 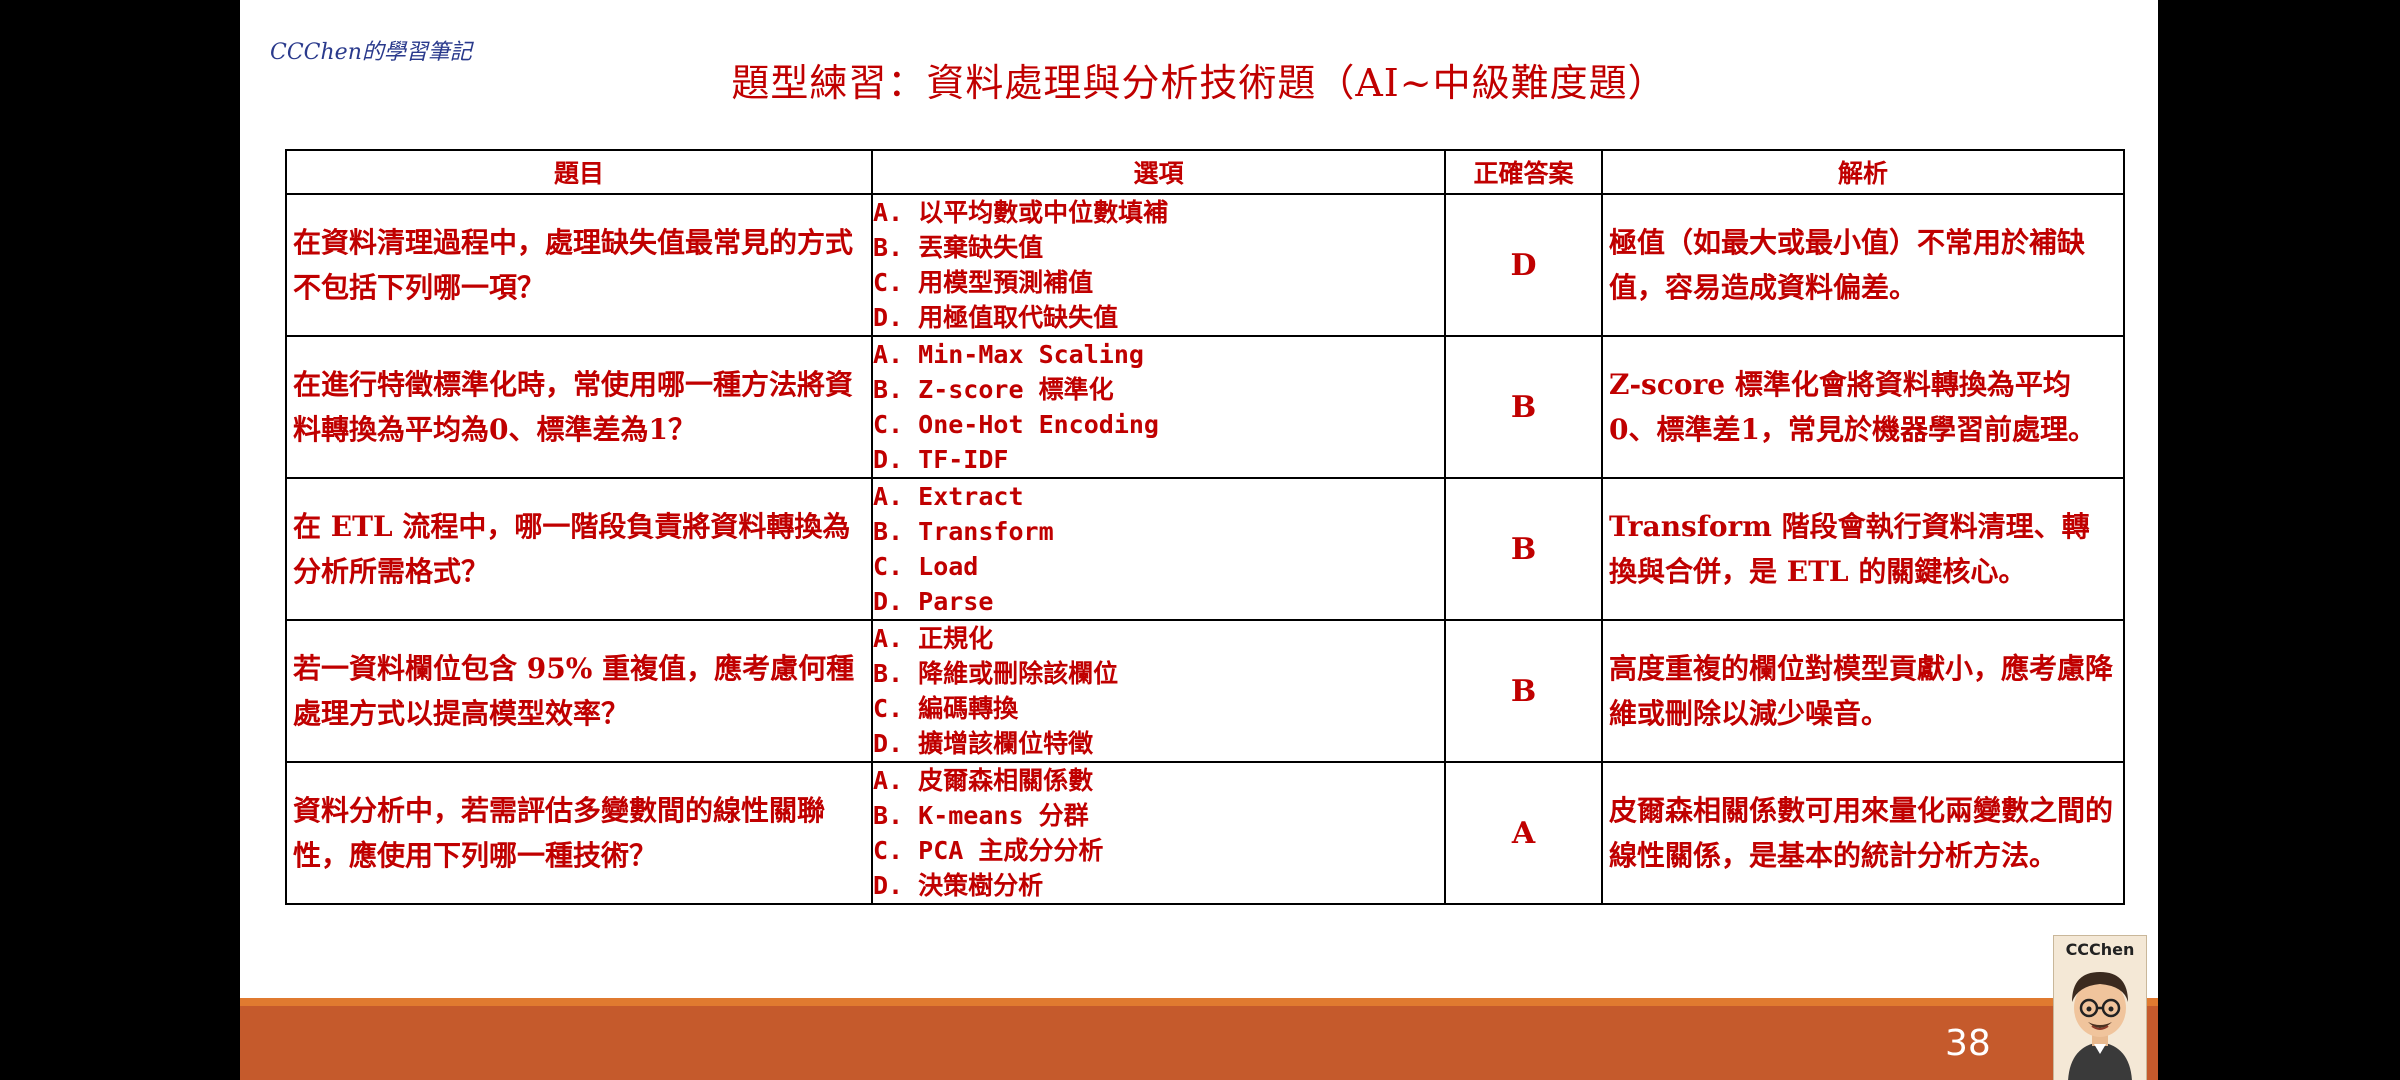 What do you see at coordinates (1008, 354) in the screenshot?
I see `option-a: A. Min-Max Scaling` at bounding box center [1008, 354].